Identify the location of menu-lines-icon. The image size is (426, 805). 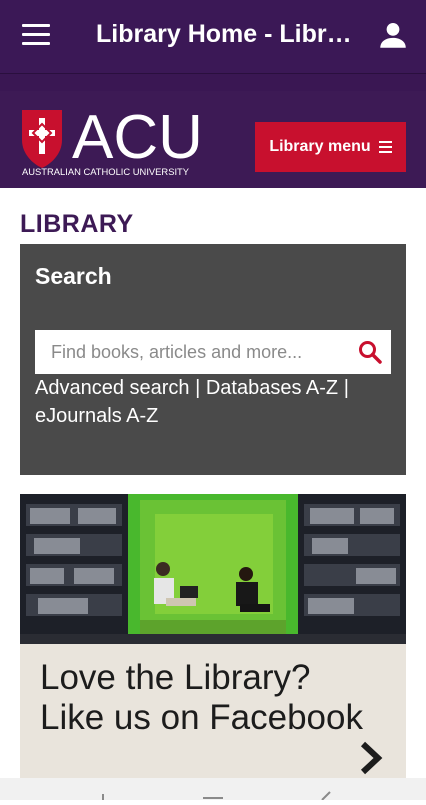
(385, 147).